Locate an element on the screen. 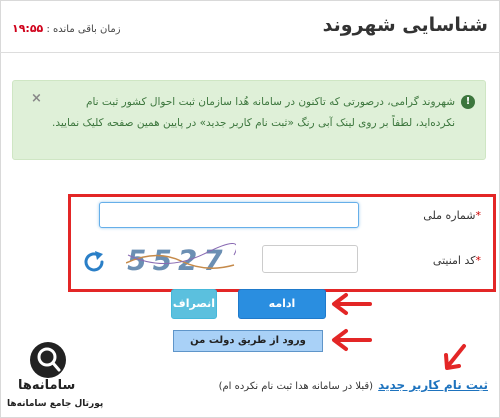 Image resolution: width=500 pixels, height=418 pixels. national-id-label: *شماره ملی is located at coordinates (452, 215).